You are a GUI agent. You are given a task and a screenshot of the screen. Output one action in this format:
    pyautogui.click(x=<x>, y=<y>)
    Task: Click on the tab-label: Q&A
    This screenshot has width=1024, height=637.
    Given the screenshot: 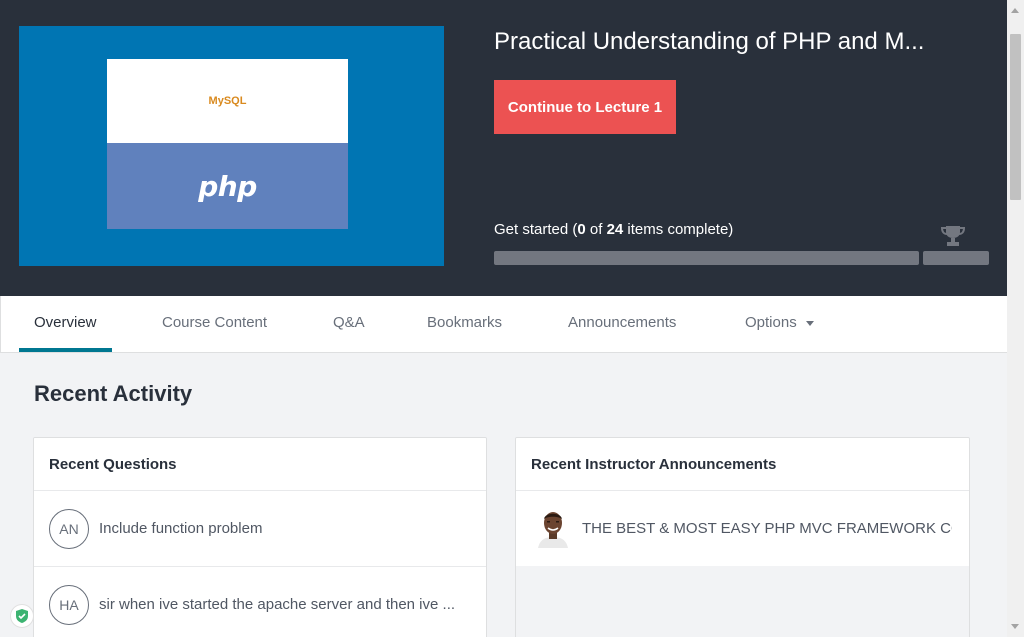 What is the action you would take?
    pyautogui.click(x=349, y=322)
    